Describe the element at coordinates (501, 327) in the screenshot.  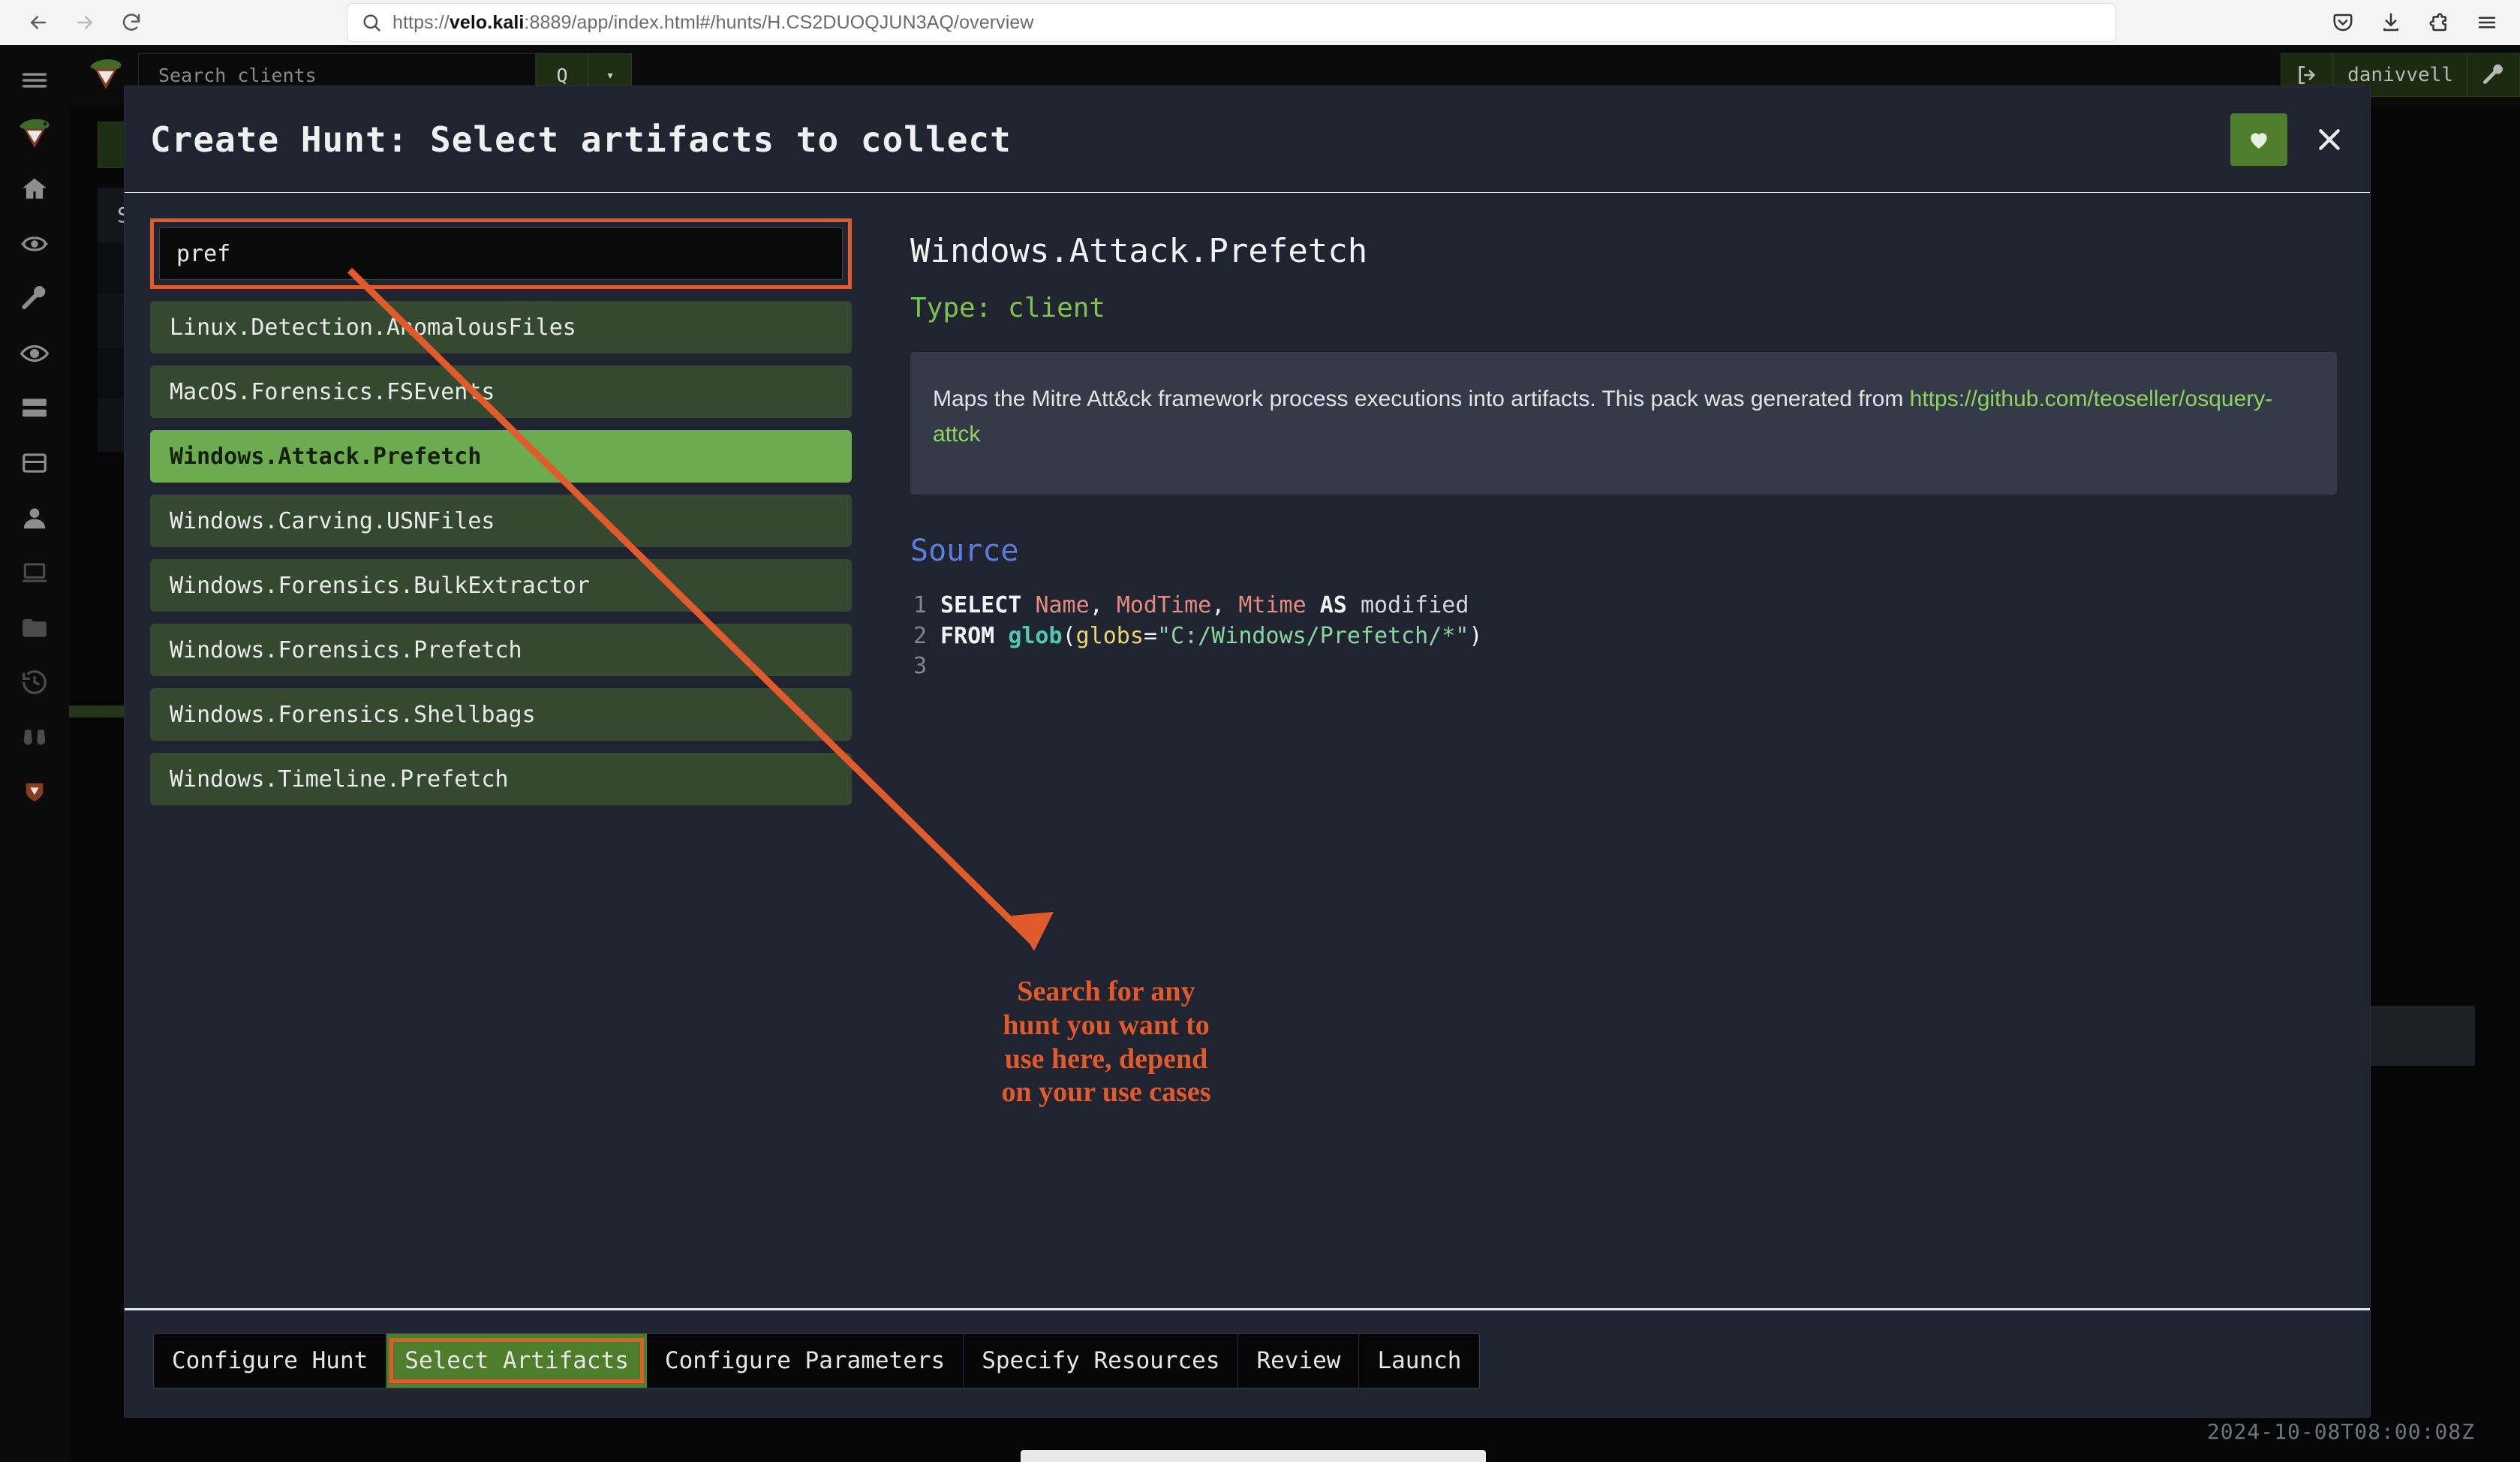
I see `artifact-list-item: Linux.Detection.AnomalousFiles` at that location.